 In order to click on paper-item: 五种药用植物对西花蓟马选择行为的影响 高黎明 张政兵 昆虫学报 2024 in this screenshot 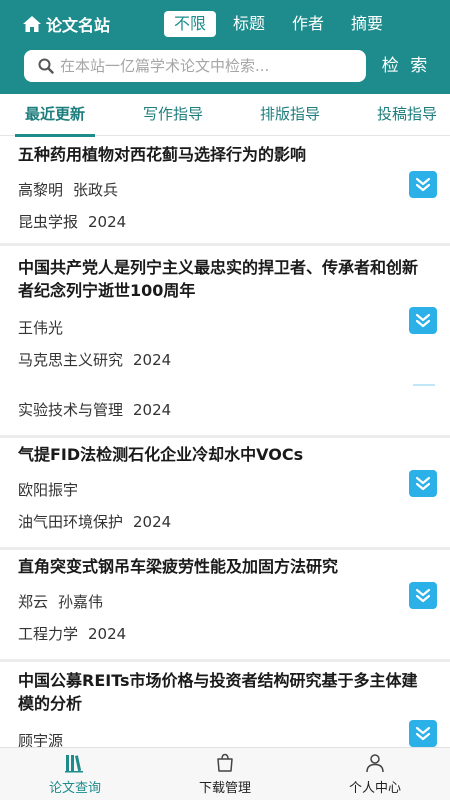, I will do `click(225, 190)`.